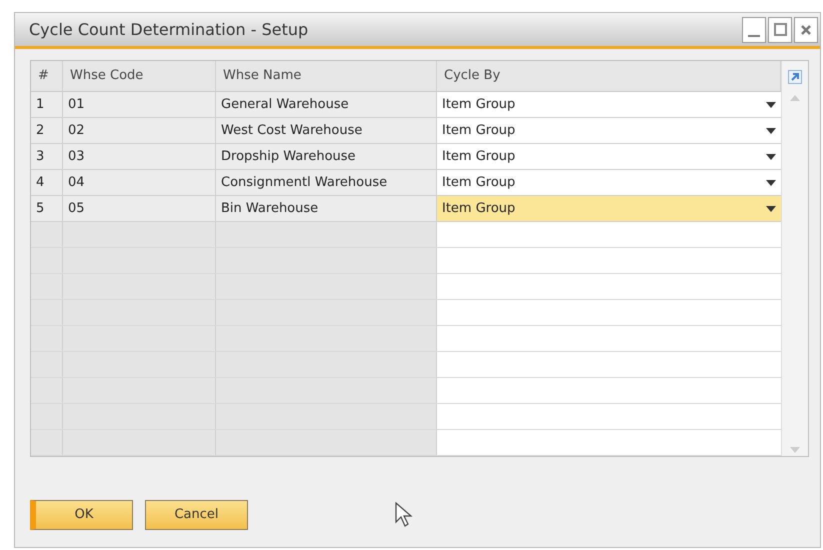  What do you see at coordinates (196, 515) in the screenshot?
I see `cancel-button: Cancel` at bounding box center [196, 515].